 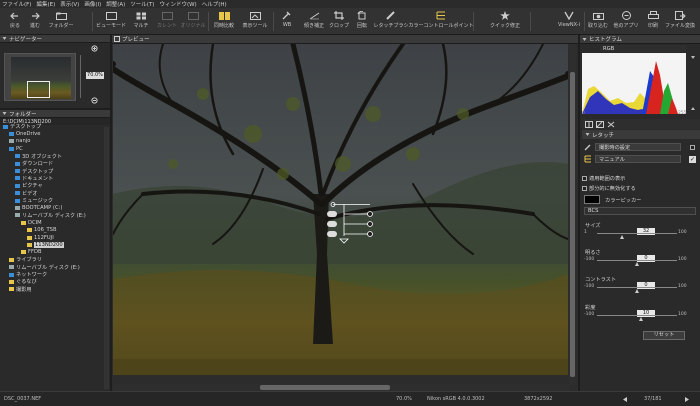 What do you see at coordinates (589, 124) in the screenshot?
I see `adjust-tab-icon` at bounding box center [589, 124].